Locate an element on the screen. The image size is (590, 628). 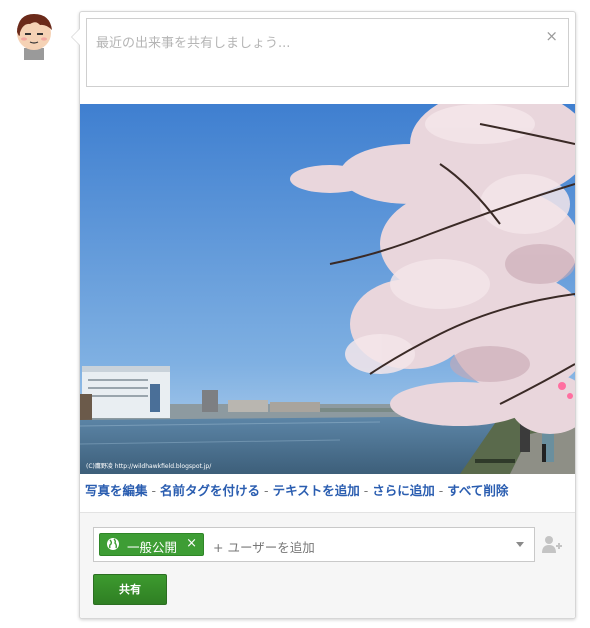
add-more-link: さらに追加 is located at coordinates (403, 490).